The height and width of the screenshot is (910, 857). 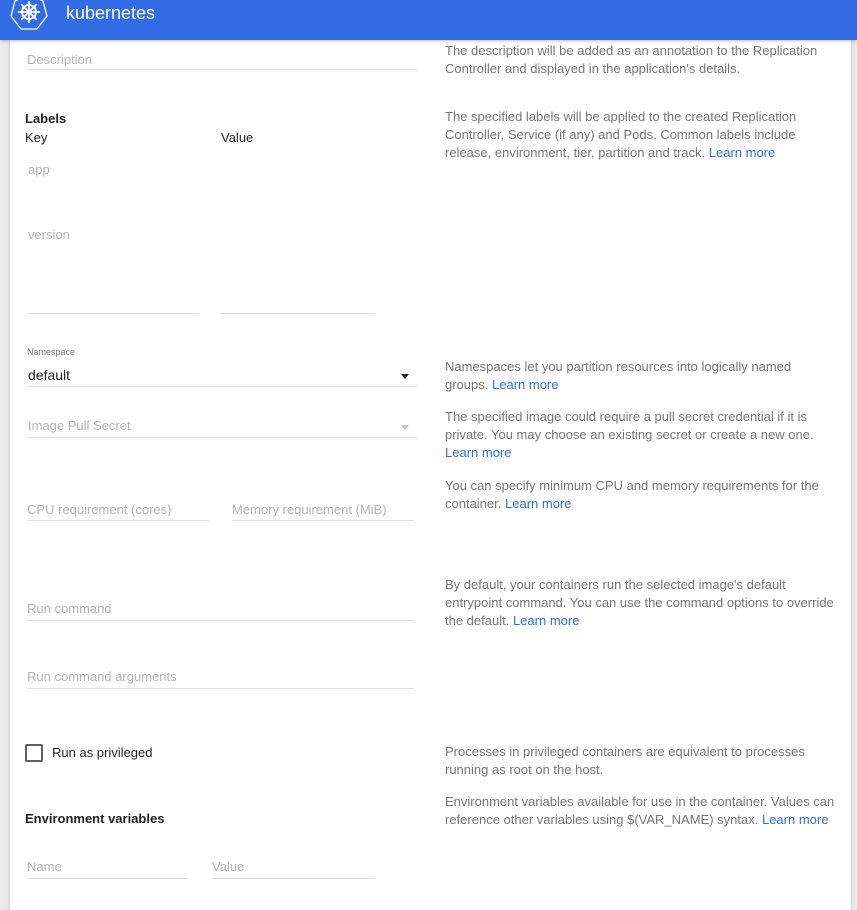 What do you see at coordinates (428, 20) in the screenshot?
I see `top-toolbar: kubernetes` at bounding box center [428, 20].